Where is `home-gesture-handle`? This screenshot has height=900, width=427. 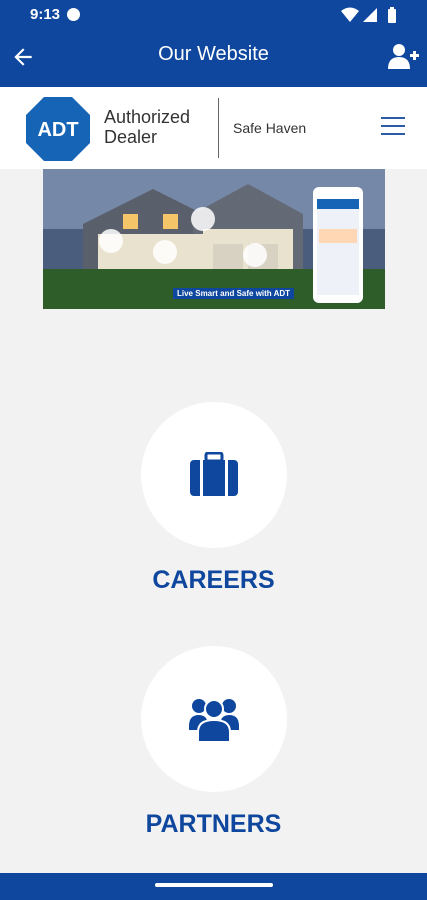 home-gesture-handle is located at coordinates (214, 885).